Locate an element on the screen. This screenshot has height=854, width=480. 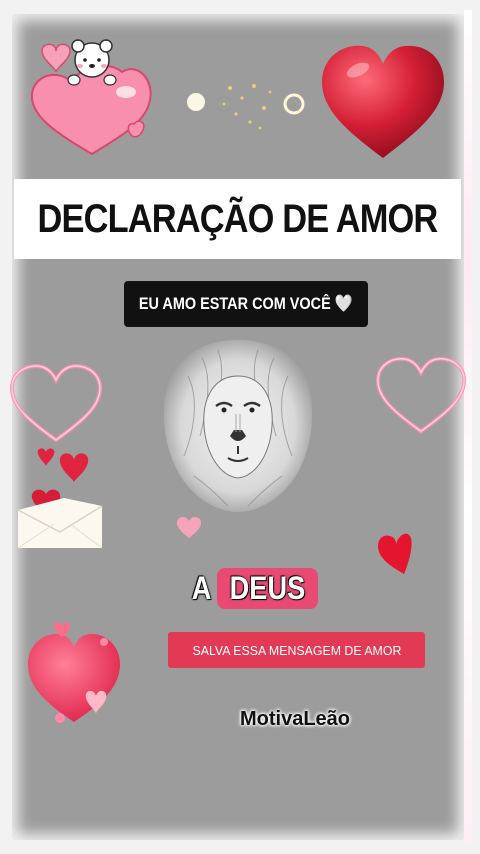
brand-watermark: MotivaLeão is located at coordinates (295, 719).